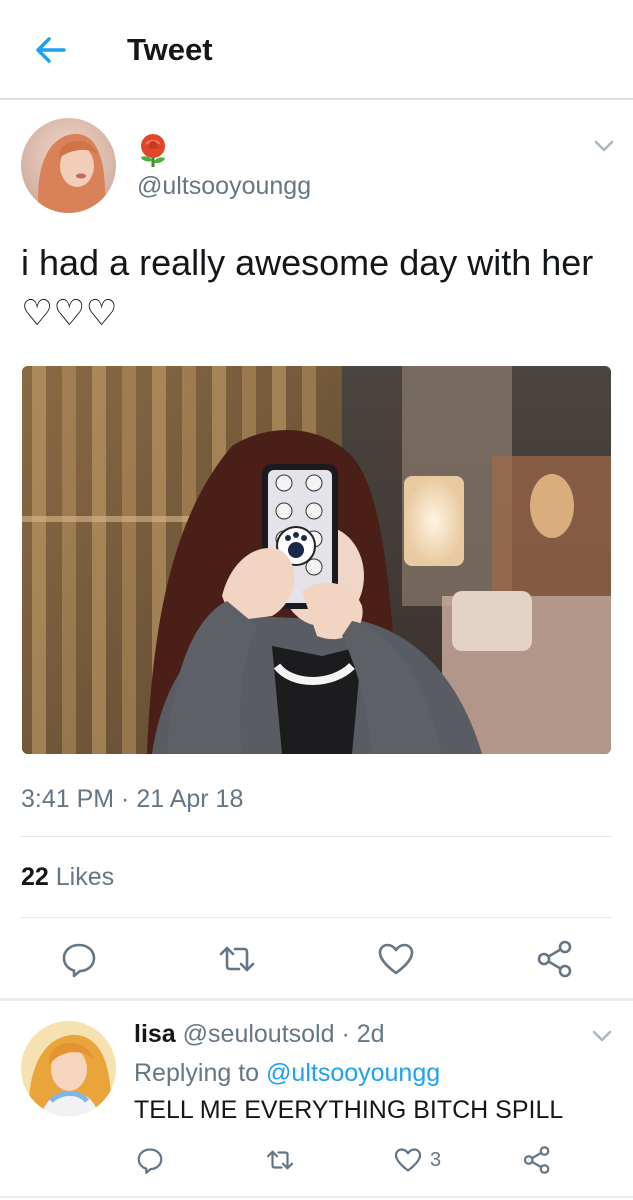 The width and height of the screenshot is (633, 1200). What do you see at coordinates (349, 1110) in the screenshot?
I see `reply-text: TELL ME EVERYTHING BITCH SPILL` at bounding box center [349, 1110].